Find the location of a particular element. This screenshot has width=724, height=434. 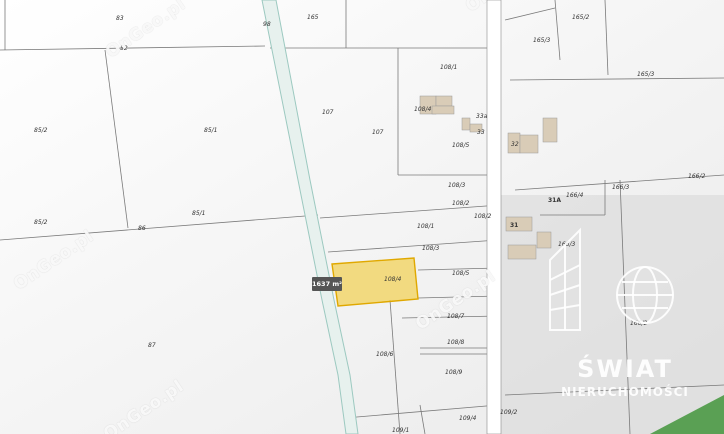

parcel-label: 32 is located at coordinates (515, 144).